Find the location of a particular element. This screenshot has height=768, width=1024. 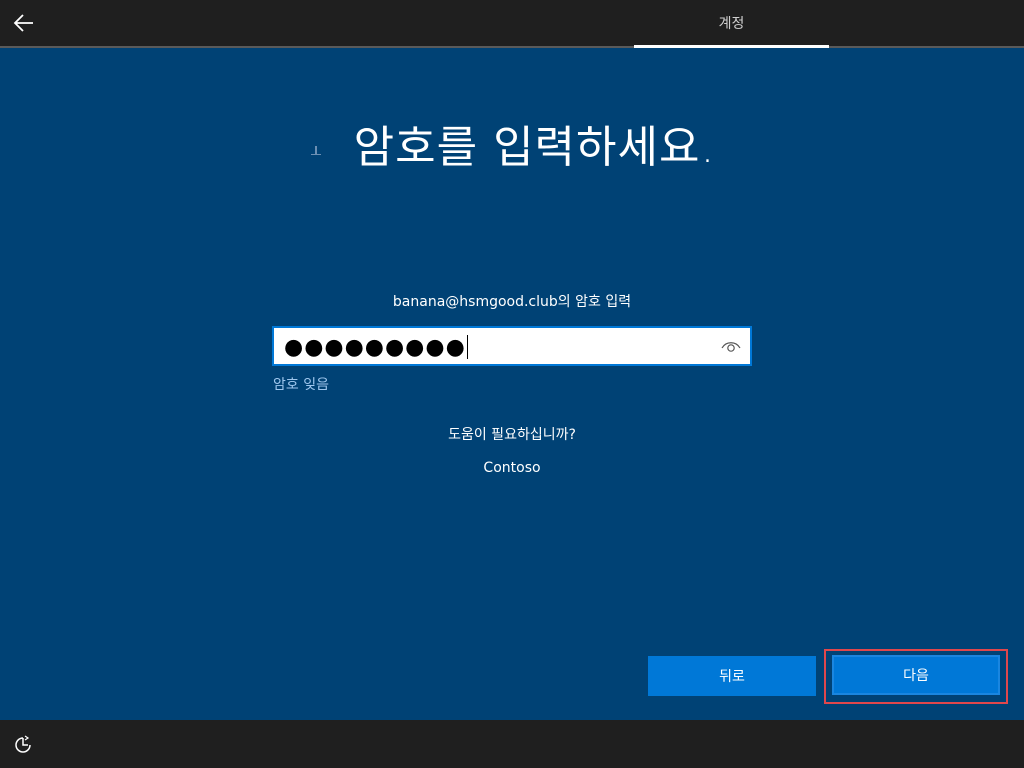

text-caret is located at coordinates (467, 347).